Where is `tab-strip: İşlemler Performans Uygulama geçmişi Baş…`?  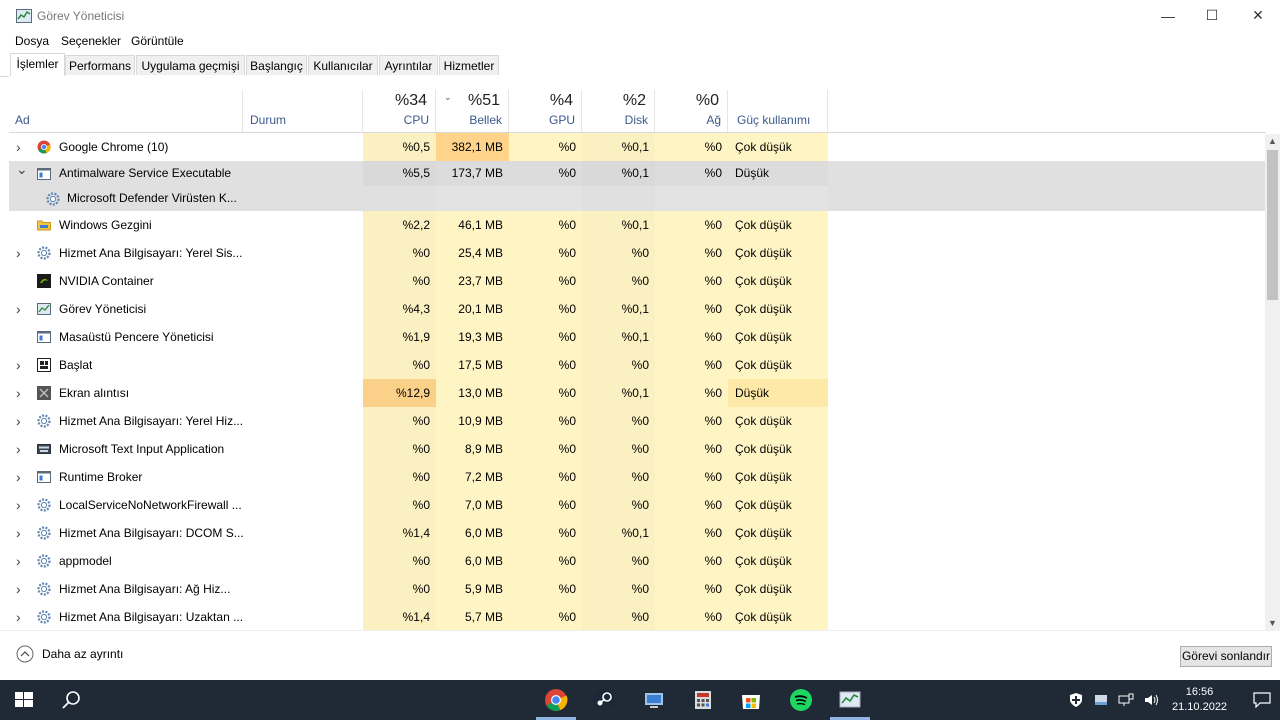
tab-strip: İşlemler Performans Uygulama geçmişi Baş… is located at coordinates (640, 65).